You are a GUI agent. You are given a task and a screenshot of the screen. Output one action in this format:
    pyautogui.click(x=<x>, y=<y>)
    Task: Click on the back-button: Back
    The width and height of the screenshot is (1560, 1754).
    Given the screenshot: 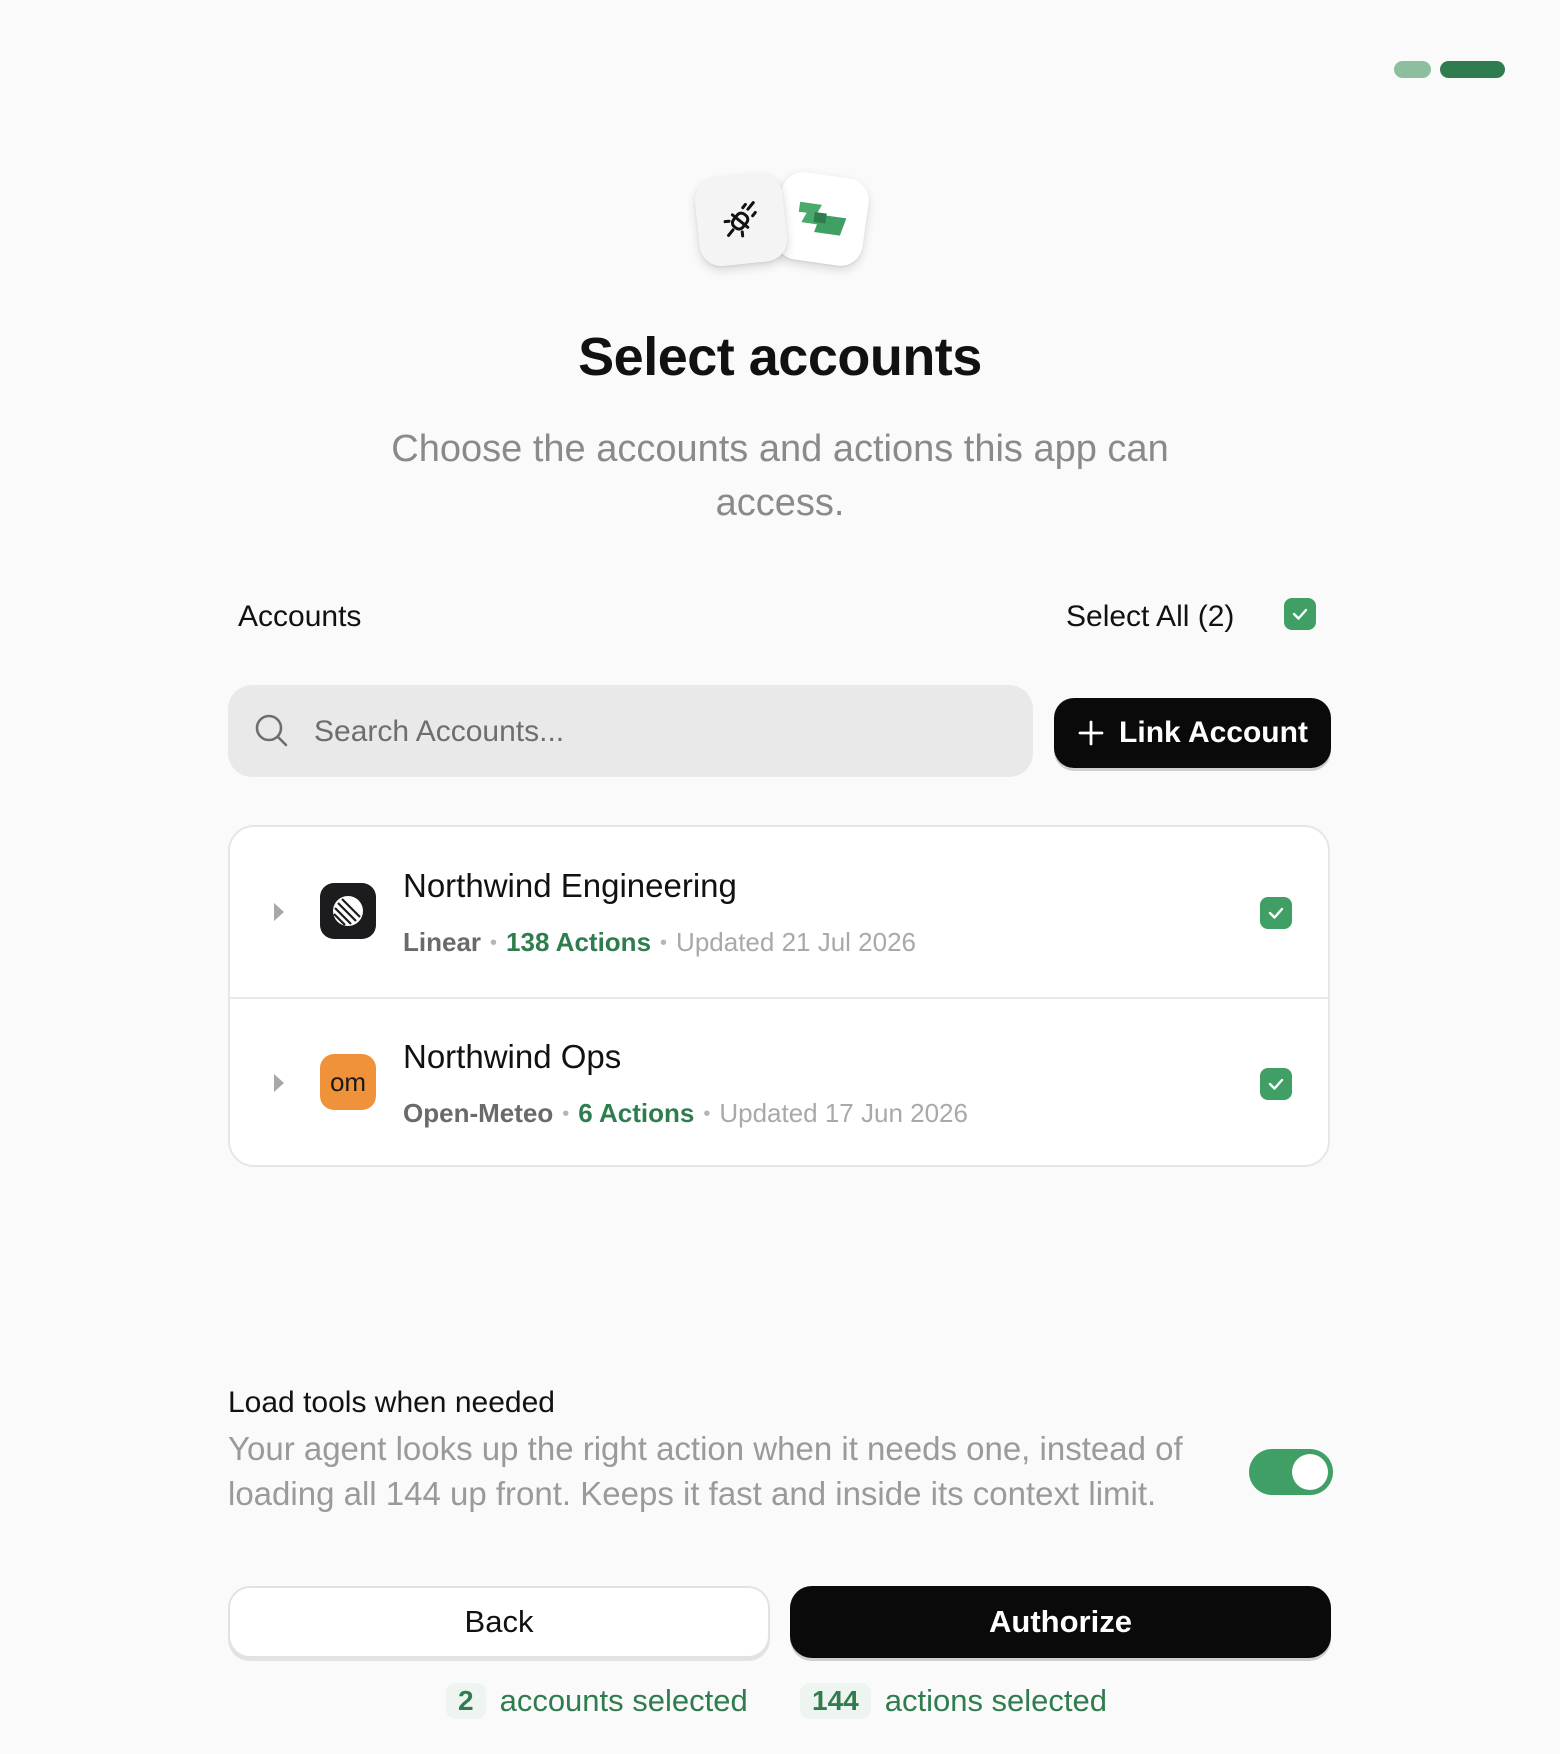 What is the action you would take?
    pyautogui.click(x=499, y=1622)
    